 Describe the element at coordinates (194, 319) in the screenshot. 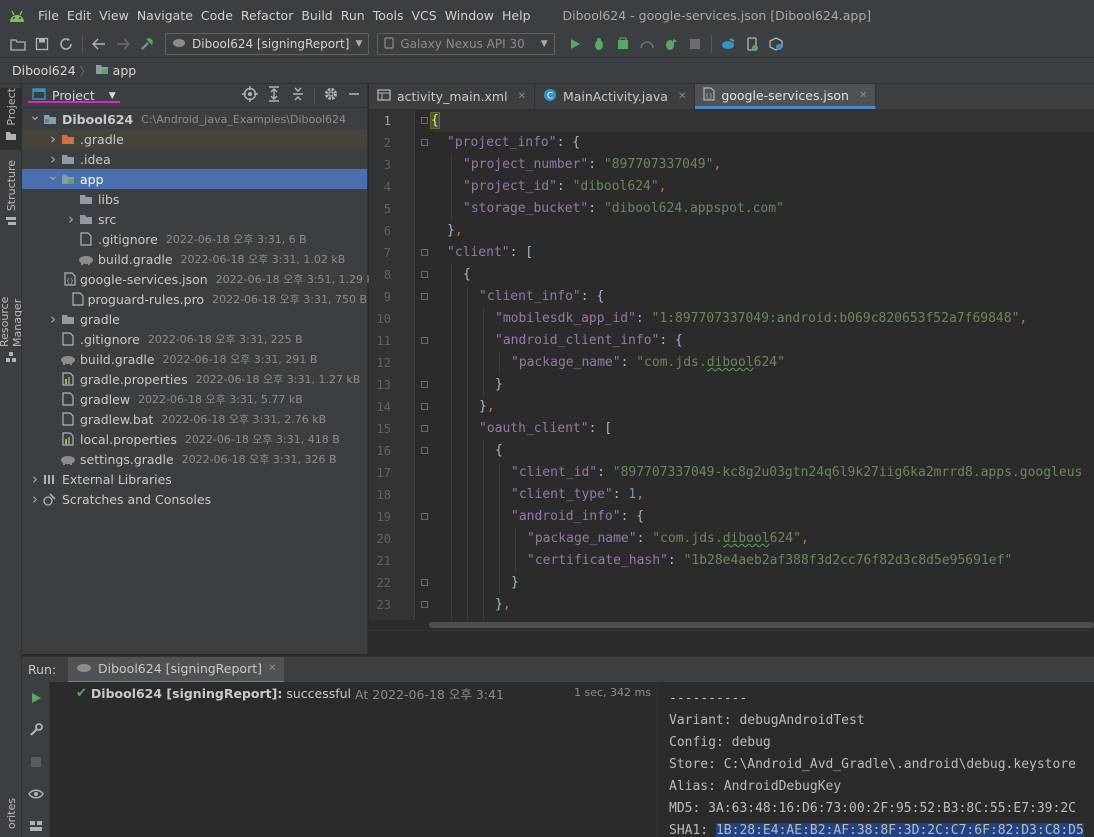

I see `tree-item: › gradle` at that location.